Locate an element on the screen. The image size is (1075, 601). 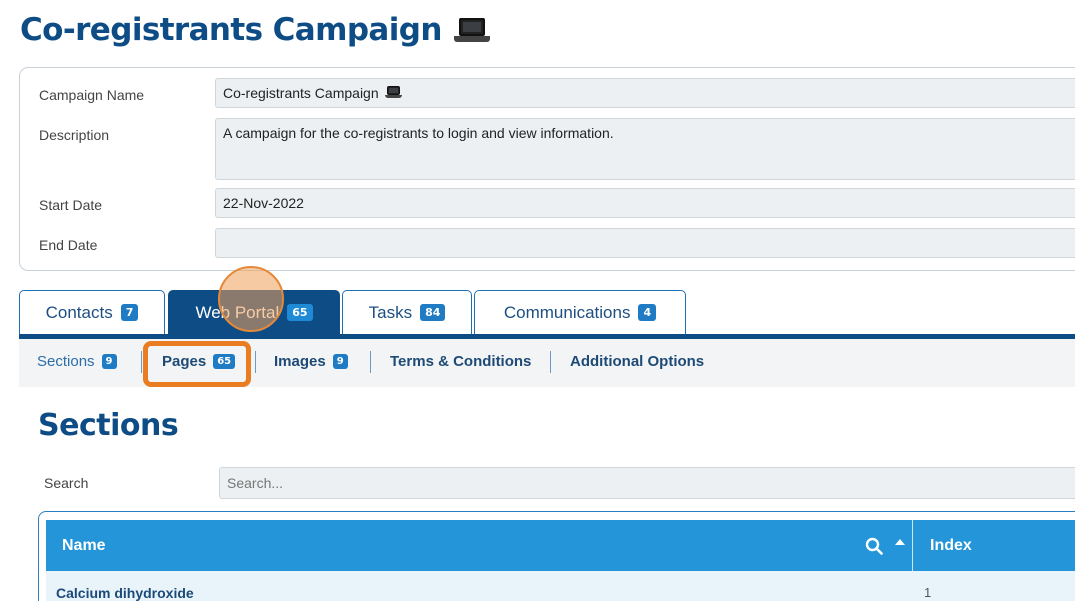
pages-highlight is located at coordinates (197, 364).